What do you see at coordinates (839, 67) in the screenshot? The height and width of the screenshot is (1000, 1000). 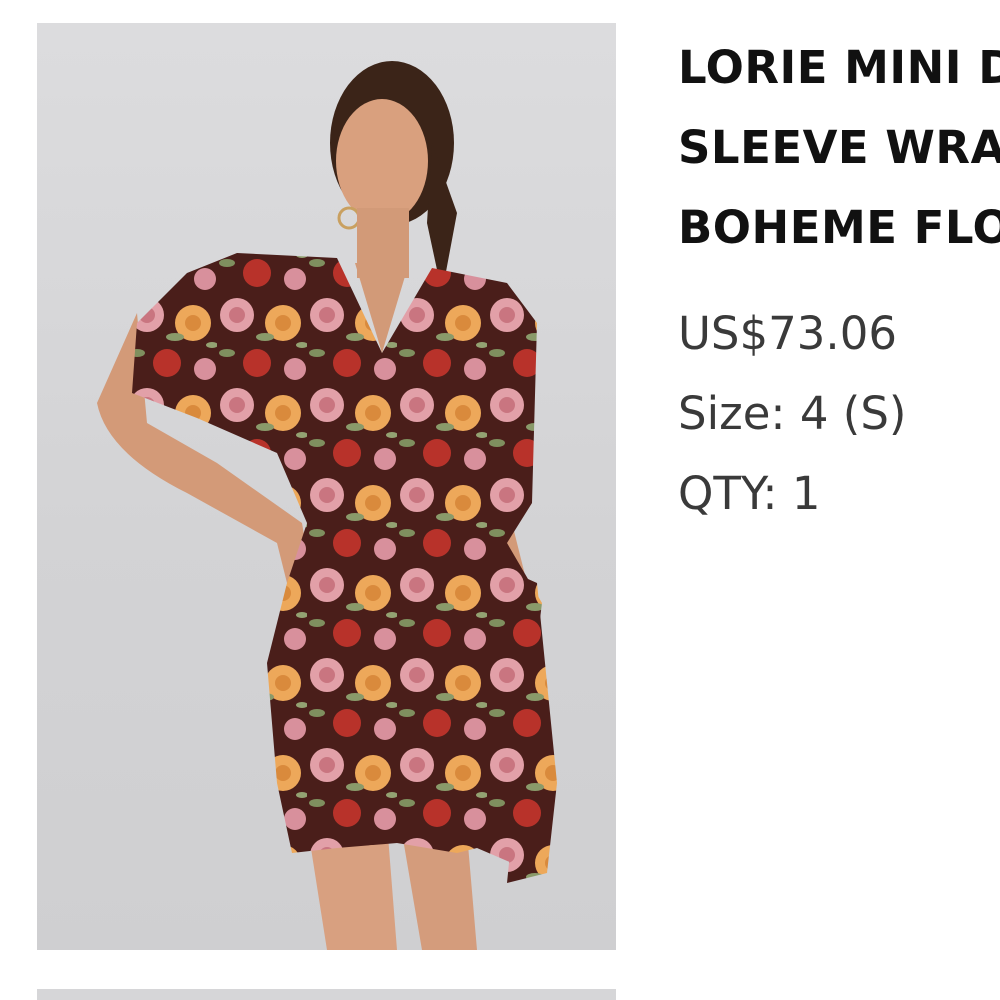 I see `product-title-line: LORIE MINI D` at bounding box center [839, 67].